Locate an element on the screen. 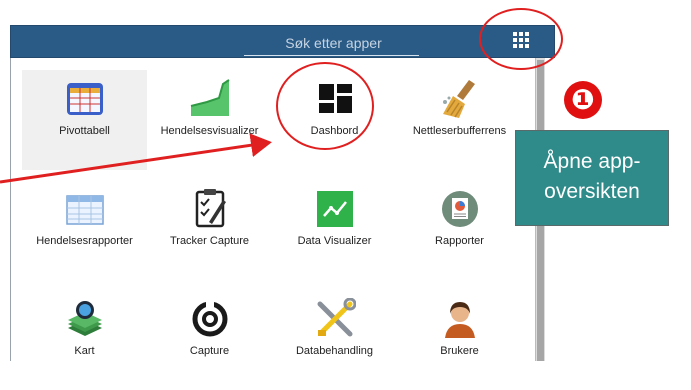  app-tile-cache-cleaner: Nettleserbufferrens is located at coordinates (459, 120).